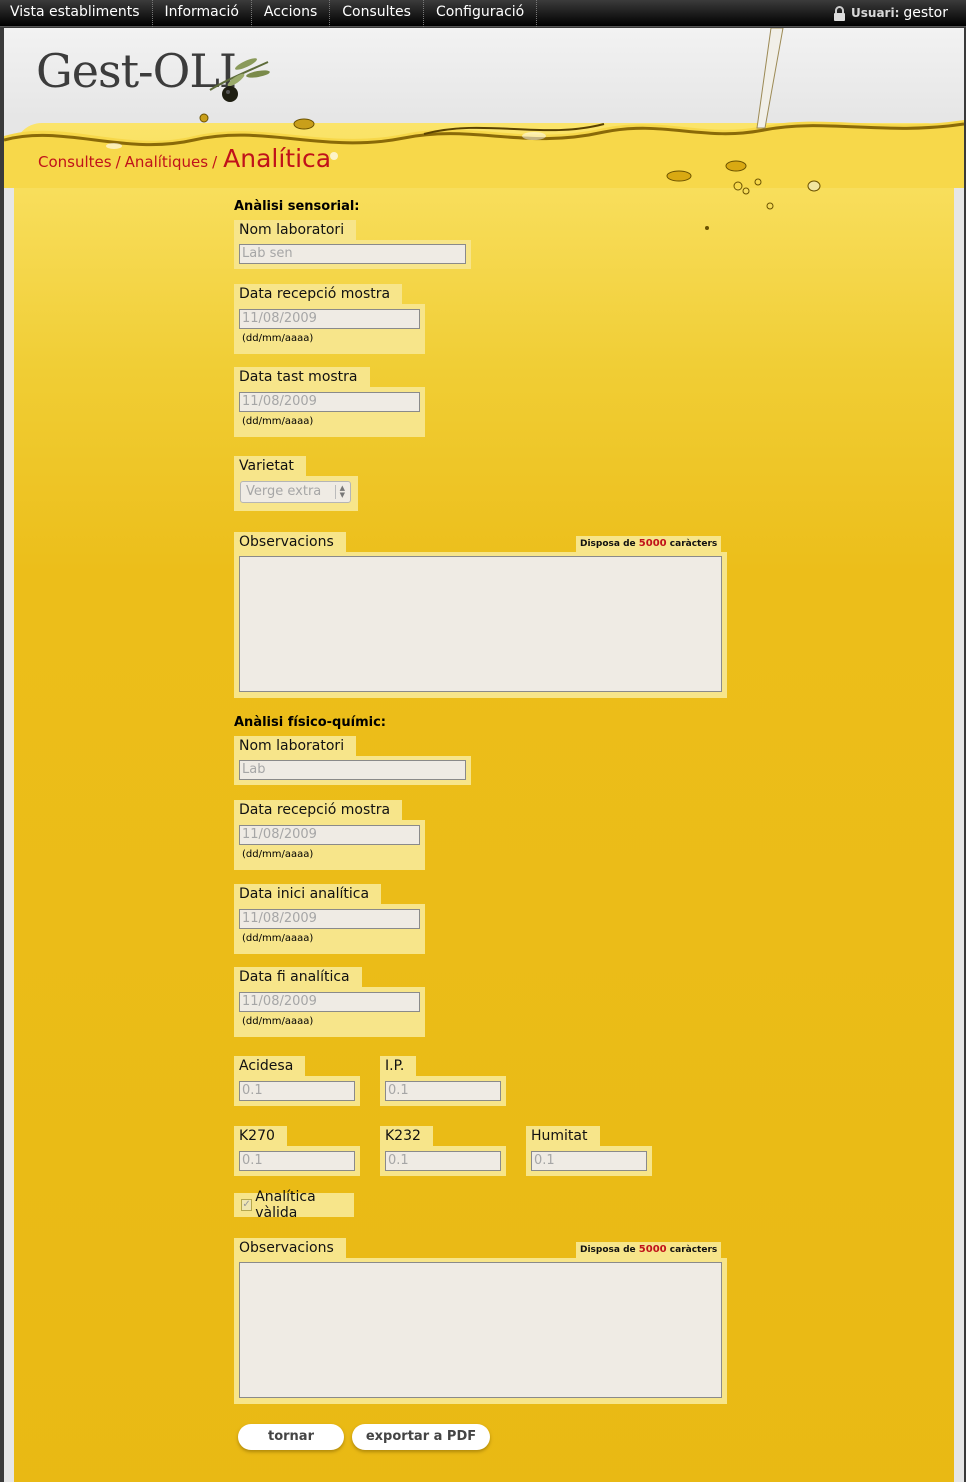 The image size is (966, 1482). I want to click on oil-drops-decoration, so click(743, 195).